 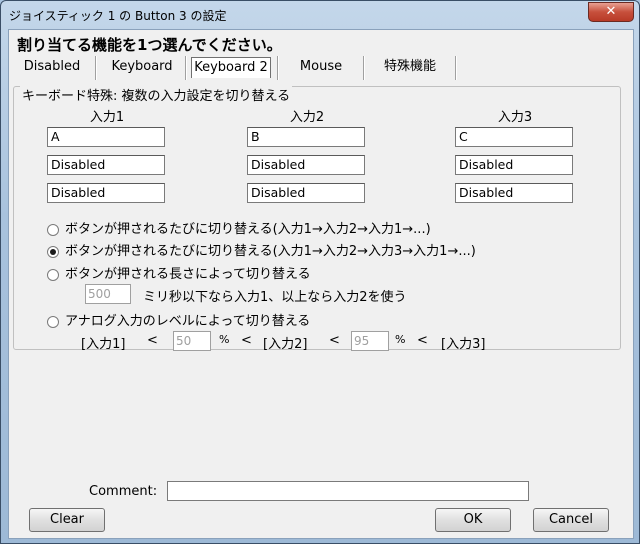 I want to click on radio-button-selected, so click(x=53, y=251).